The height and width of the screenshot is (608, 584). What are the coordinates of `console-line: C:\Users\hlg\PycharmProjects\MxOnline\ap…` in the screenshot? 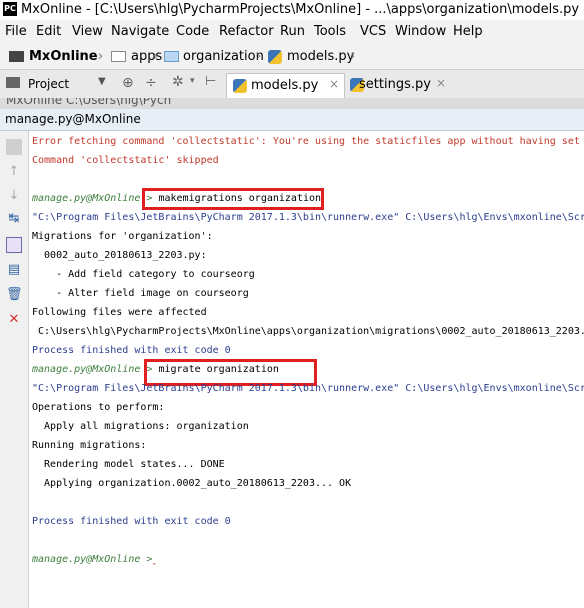 It's located at (308, 331).